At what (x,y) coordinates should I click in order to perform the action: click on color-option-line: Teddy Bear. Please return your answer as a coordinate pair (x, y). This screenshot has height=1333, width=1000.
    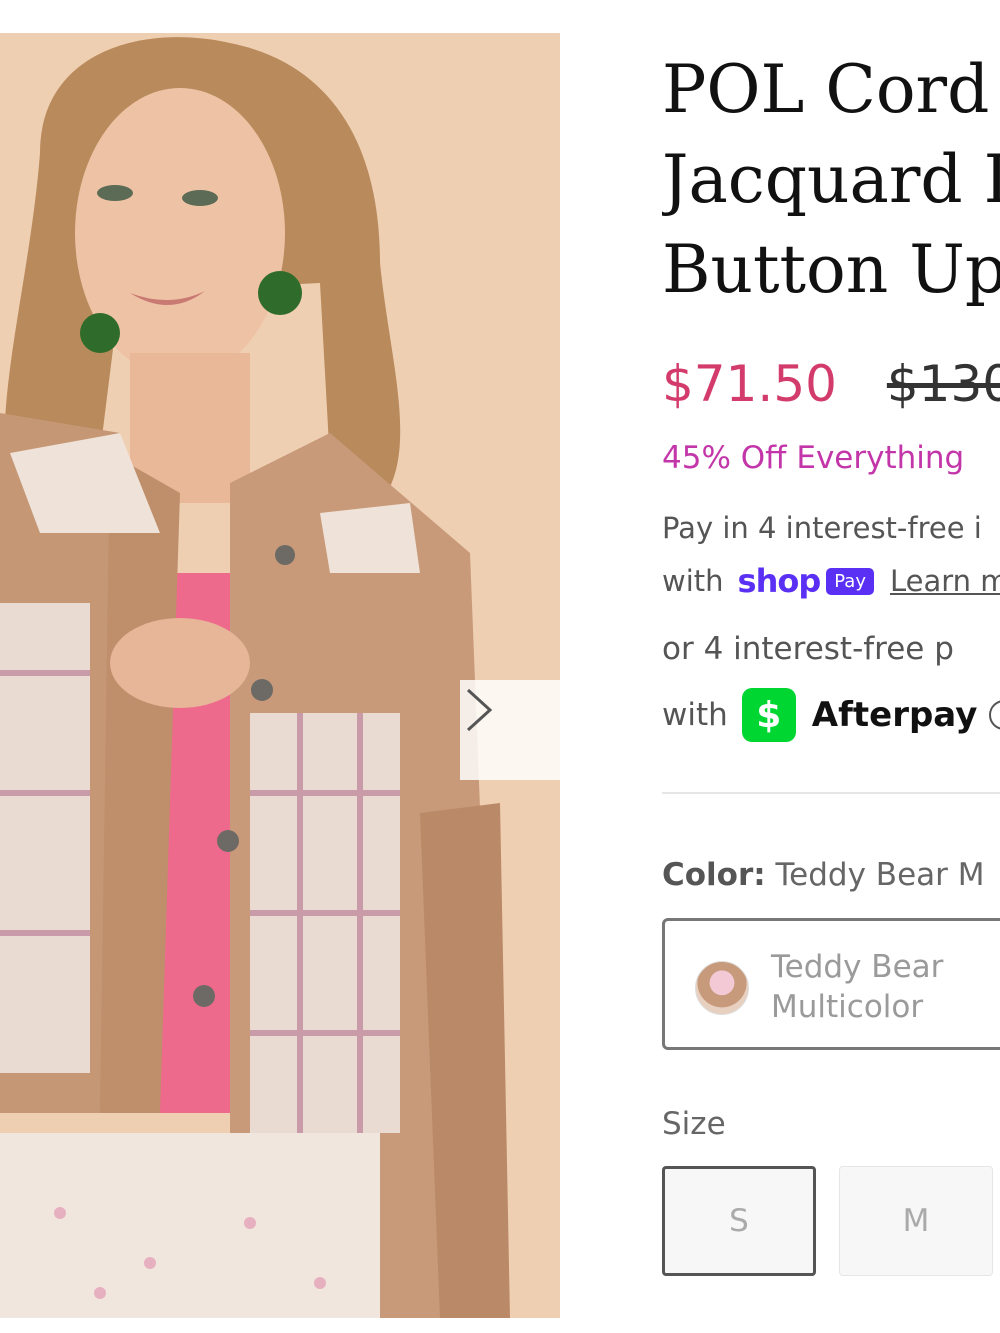
    Looking at the image, I should click on (857, 967).